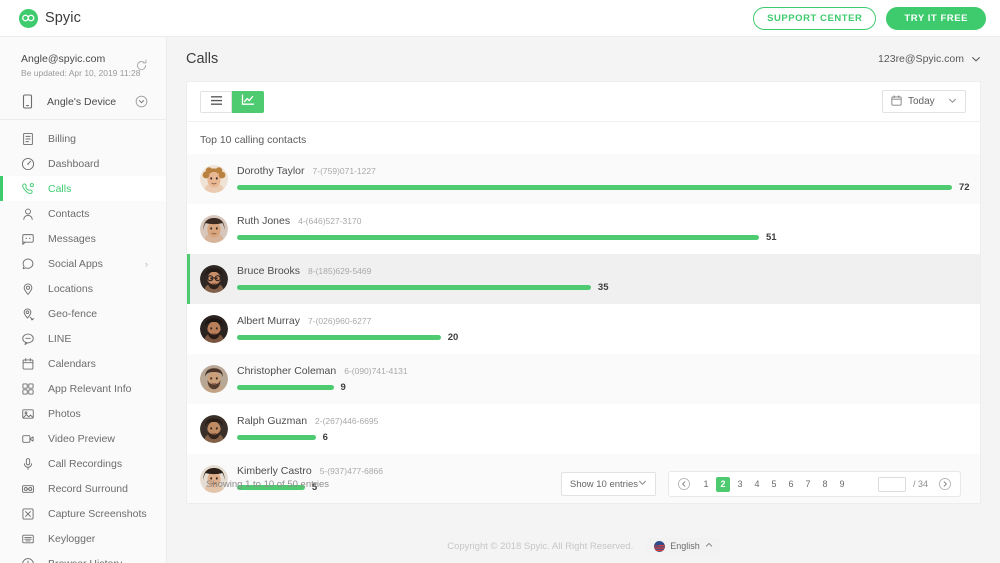  What do you see at coordinates (608, 379) in the screenshot?
I see `bar-body: Christopher Coleman 6-(090)741-4131 9` at bounding box center [608, 379].